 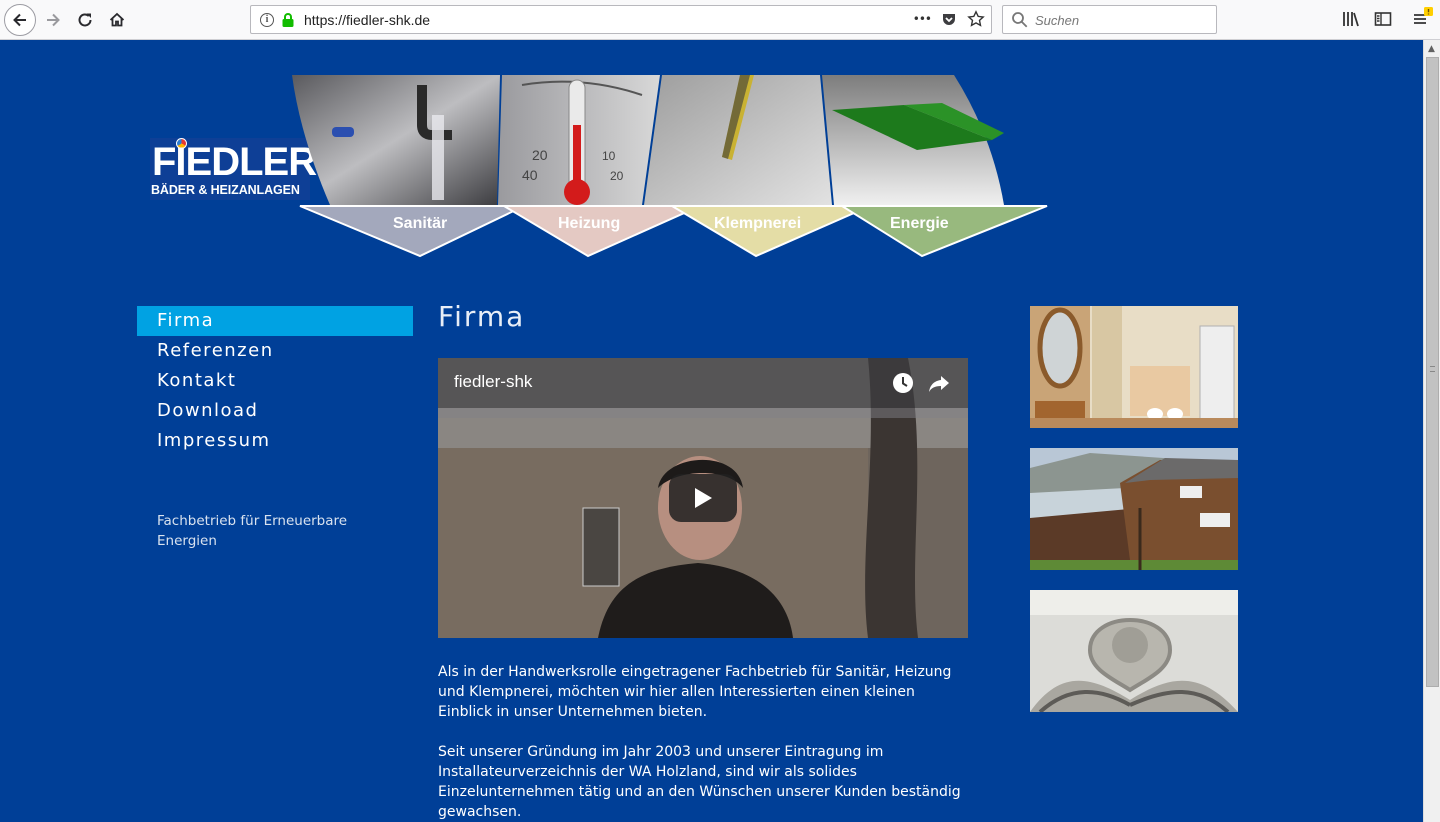 I want to click on scrollbar-grip, so click(x=1432, y=369).